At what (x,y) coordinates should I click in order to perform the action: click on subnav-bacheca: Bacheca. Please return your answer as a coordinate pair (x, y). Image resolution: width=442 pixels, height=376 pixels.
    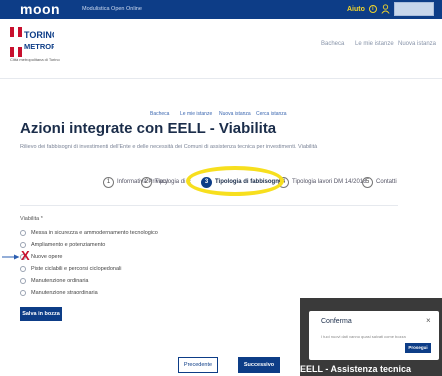
    Looking at the image, I should click on (159, 114).